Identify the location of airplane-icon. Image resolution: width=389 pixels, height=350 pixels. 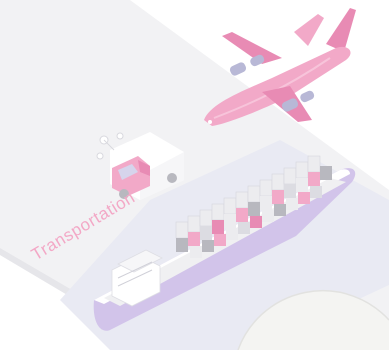
(280, 67).